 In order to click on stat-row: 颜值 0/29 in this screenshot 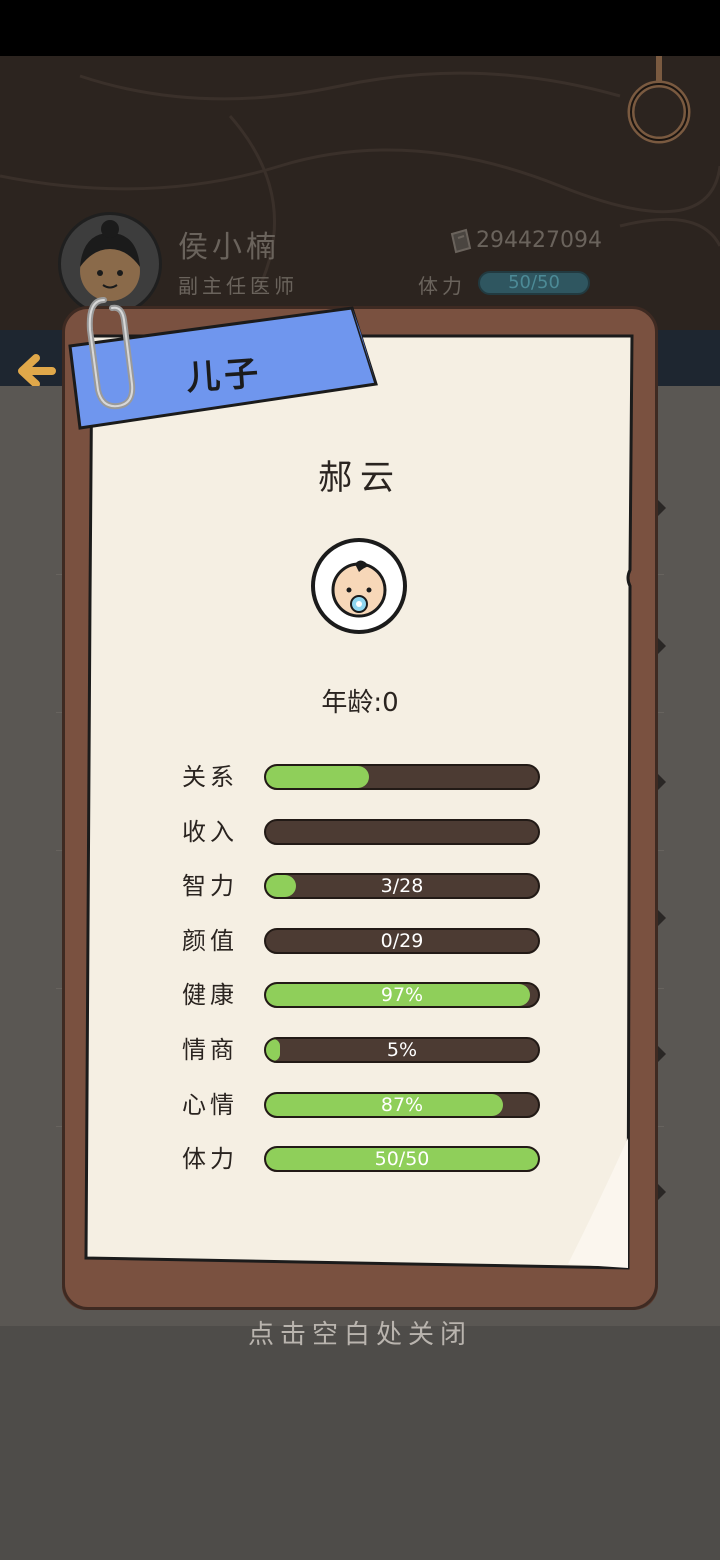, I will do `click(362, 941)`.